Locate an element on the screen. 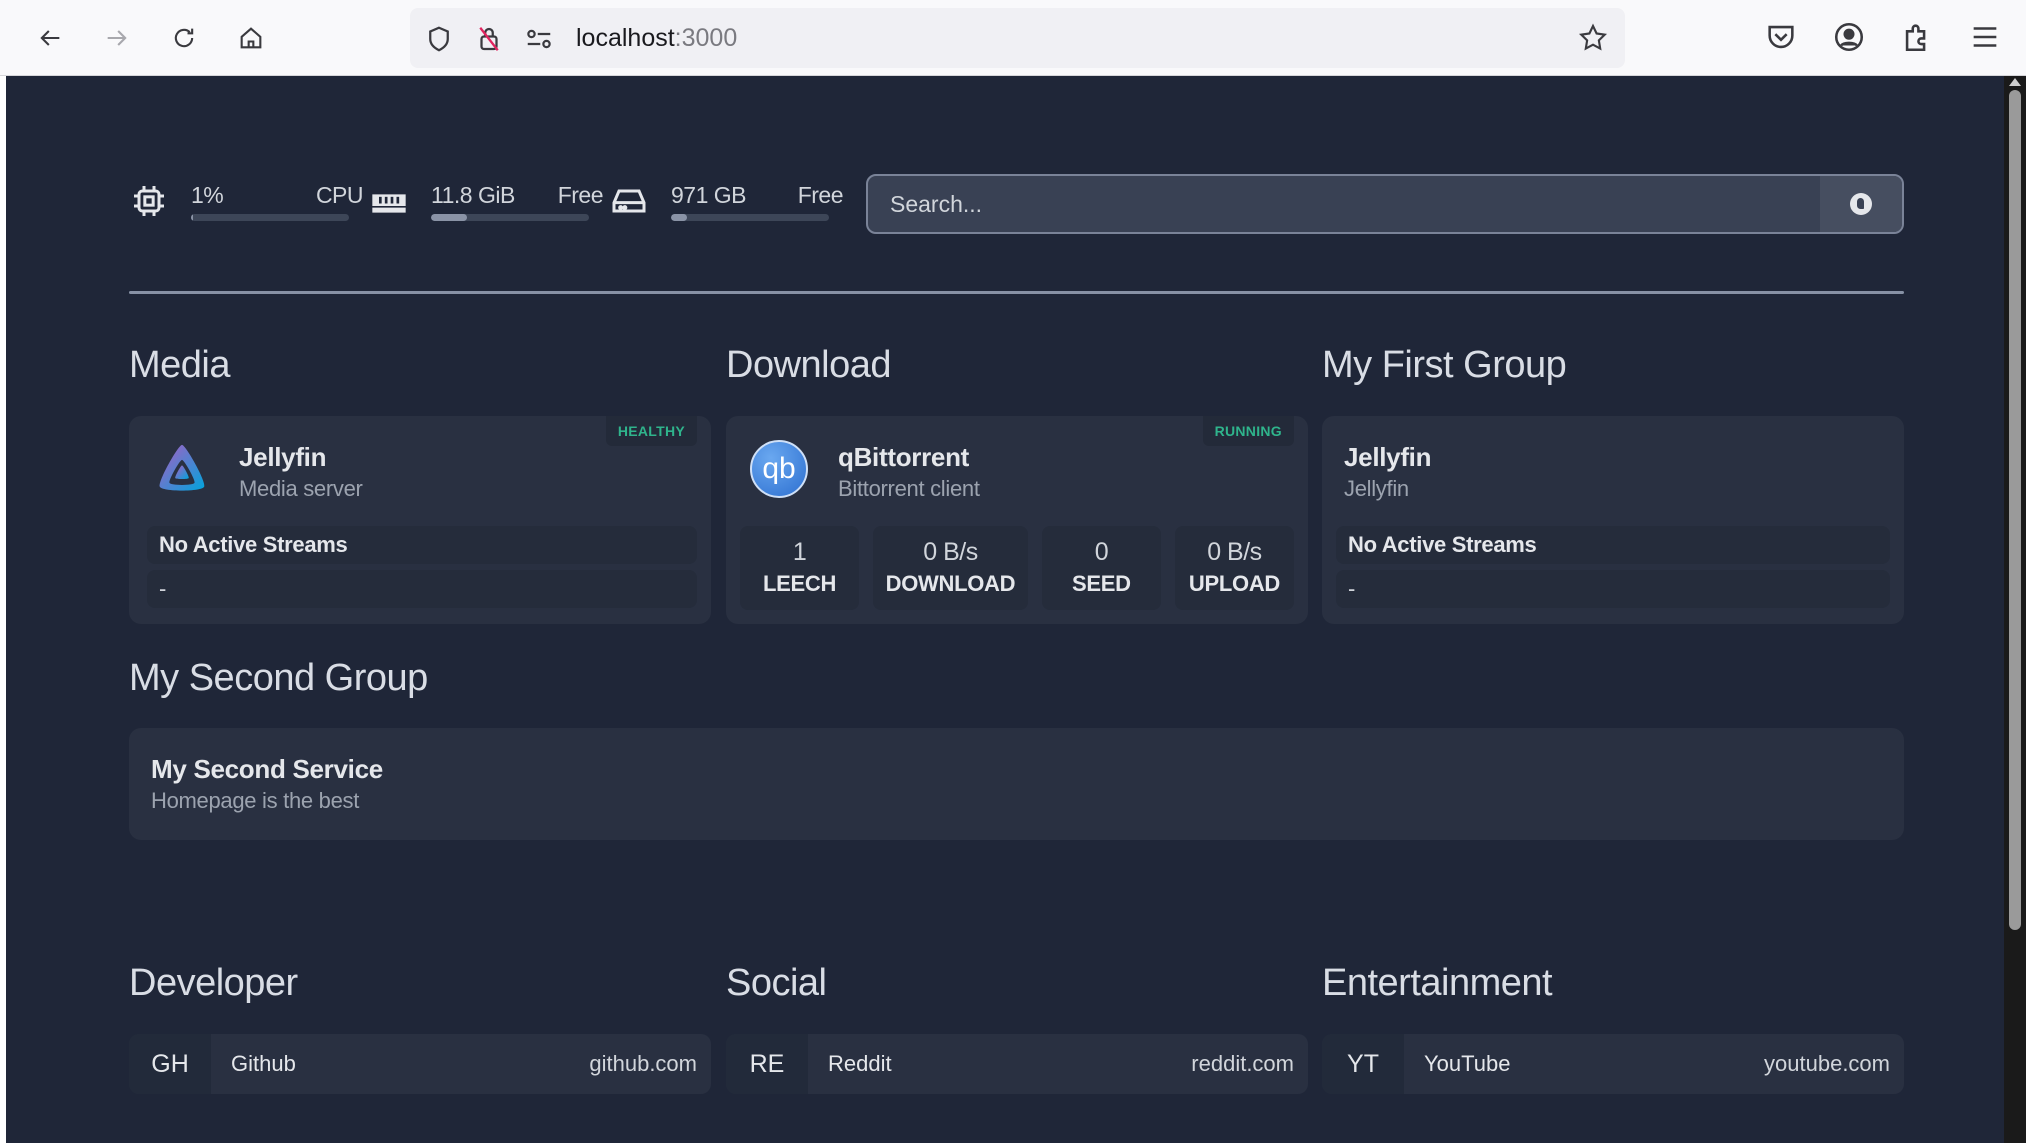 This screenshot has width=2026, height=1148. home-icon is located at coordinates (251, 38).